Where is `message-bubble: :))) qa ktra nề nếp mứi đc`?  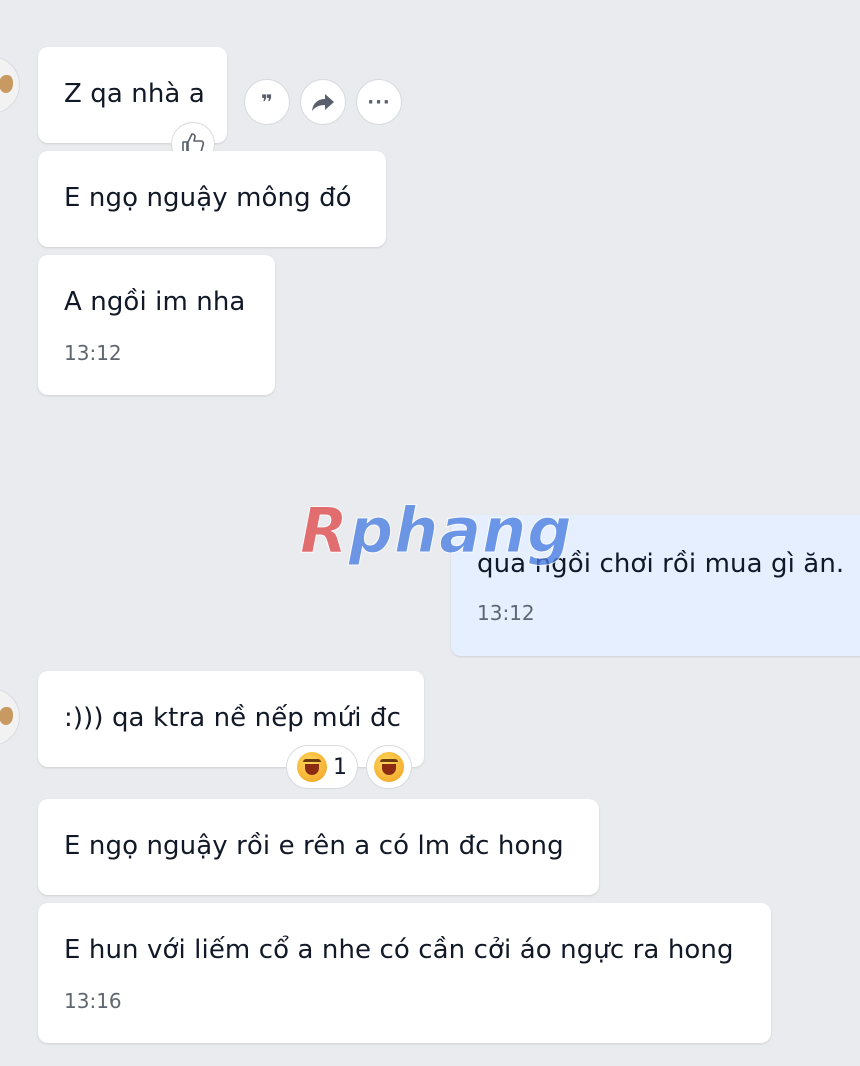
message-bubble: :))) qa ktra nề nếp mứi đc is located at coordinates (231, 719).